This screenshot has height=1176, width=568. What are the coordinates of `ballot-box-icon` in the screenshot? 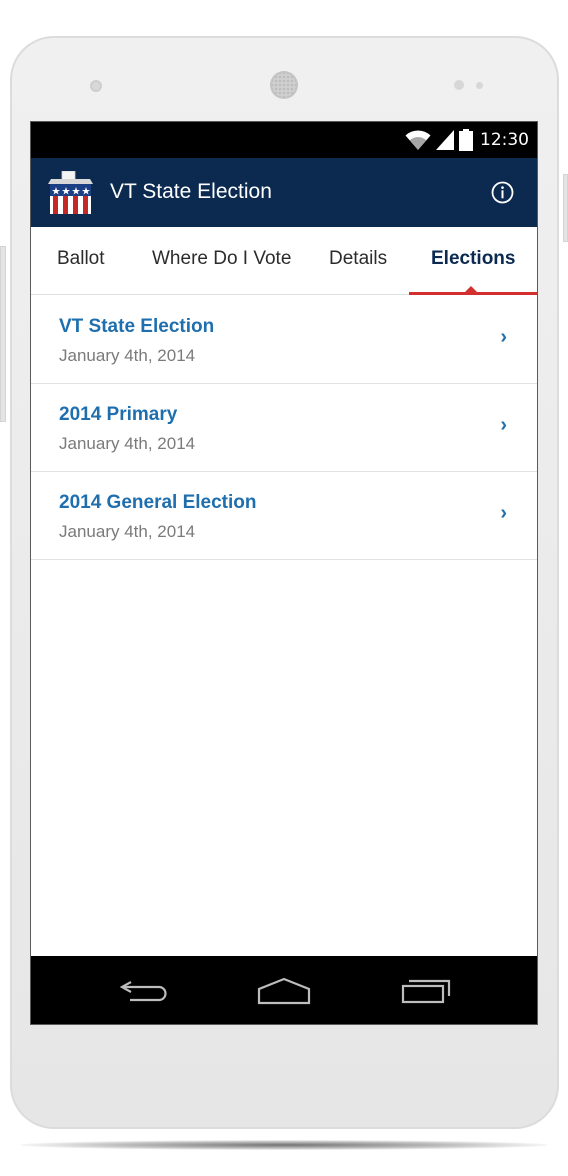 It's located at (70, 192).